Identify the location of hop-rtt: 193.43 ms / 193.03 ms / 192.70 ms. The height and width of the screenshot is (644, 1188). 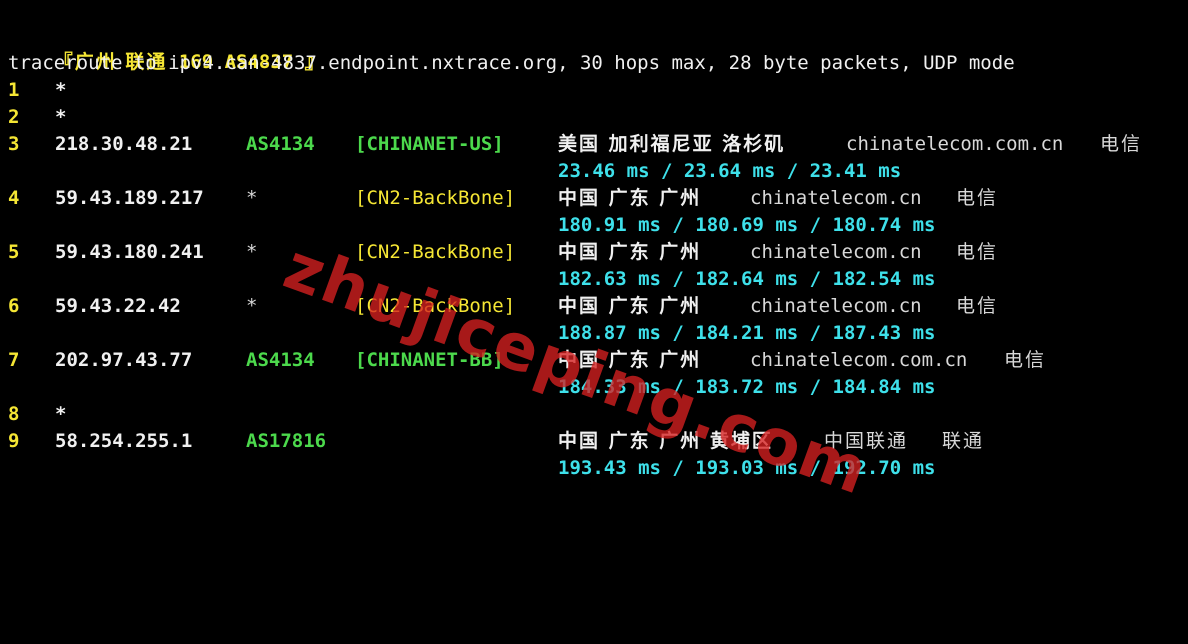
(747, 468).